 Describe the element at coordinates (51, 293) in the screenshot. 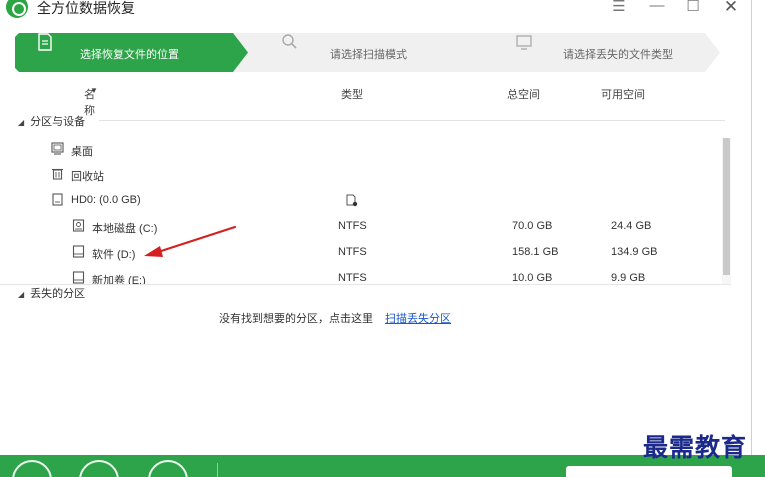

I see `section-lost-partitions: ◢ 丢失的分区` at that location.